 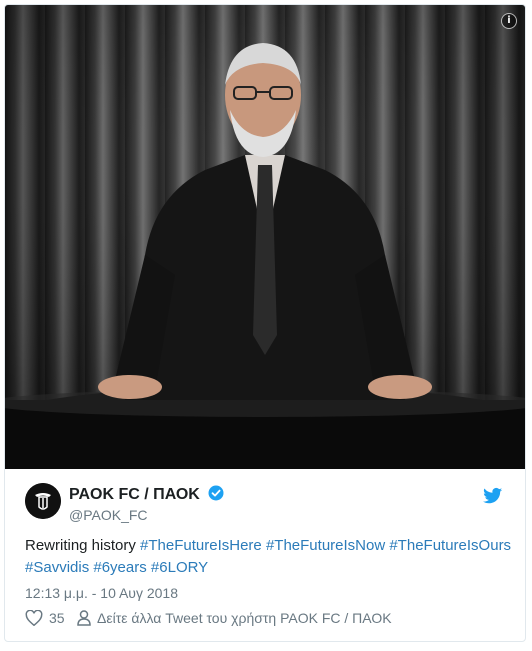 What do you see at coordinates (509, 21) in the screenshot?
I see `info-icon: i` at bounding box center [509, 21].